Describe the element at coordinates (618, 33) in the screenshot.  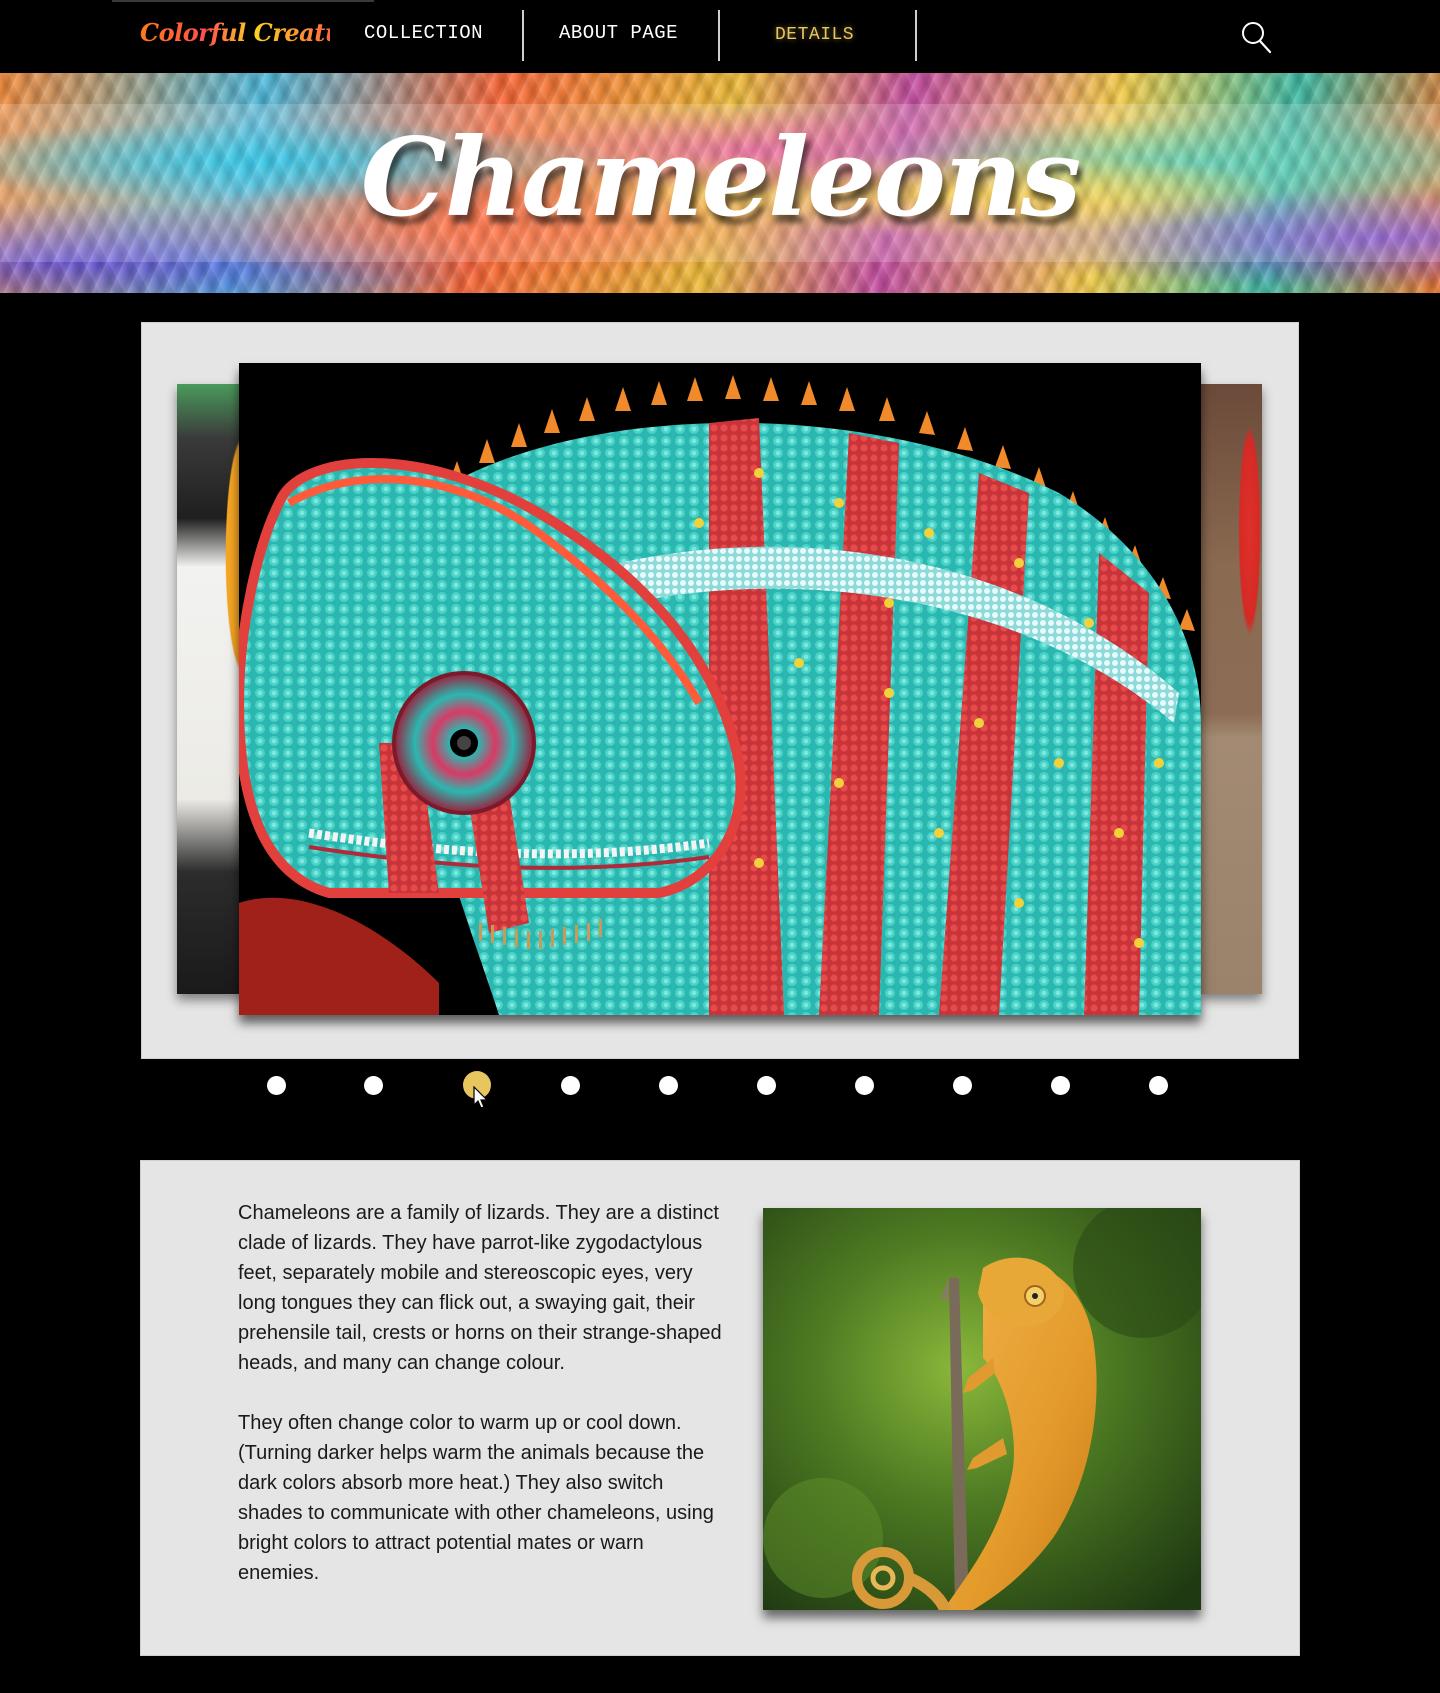
I see `nav-link-about: ABOUT PAGE` at that location.